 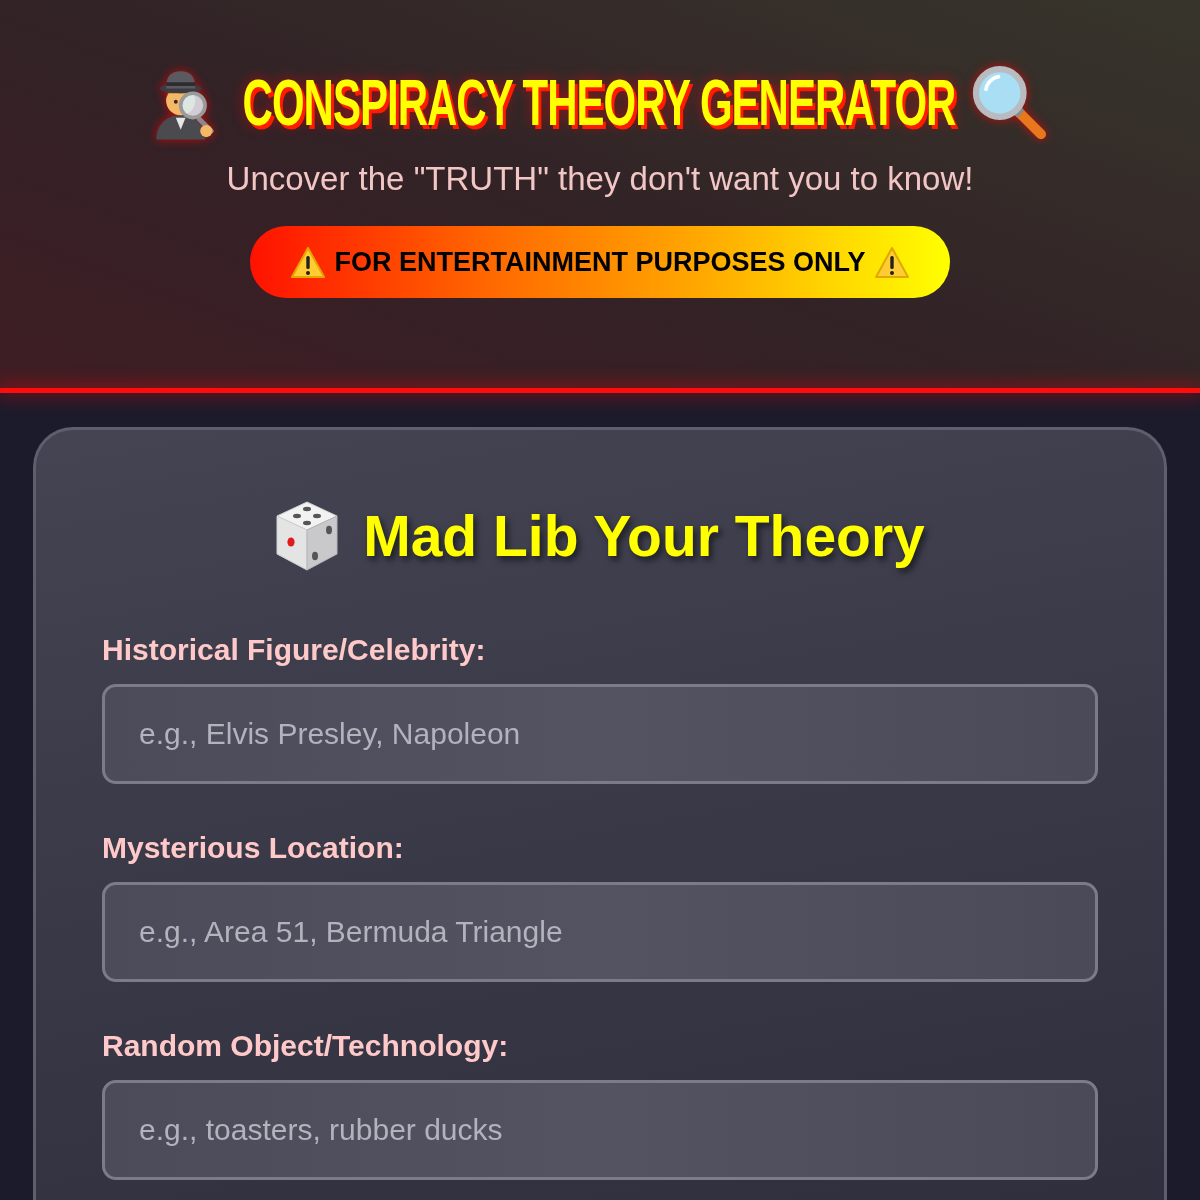 What do you see at coordinates (599, 103) in the screenshot?
I see `app-title: CONSPIRACY THEORY GENERATOR` at bounding box center [599, 103].